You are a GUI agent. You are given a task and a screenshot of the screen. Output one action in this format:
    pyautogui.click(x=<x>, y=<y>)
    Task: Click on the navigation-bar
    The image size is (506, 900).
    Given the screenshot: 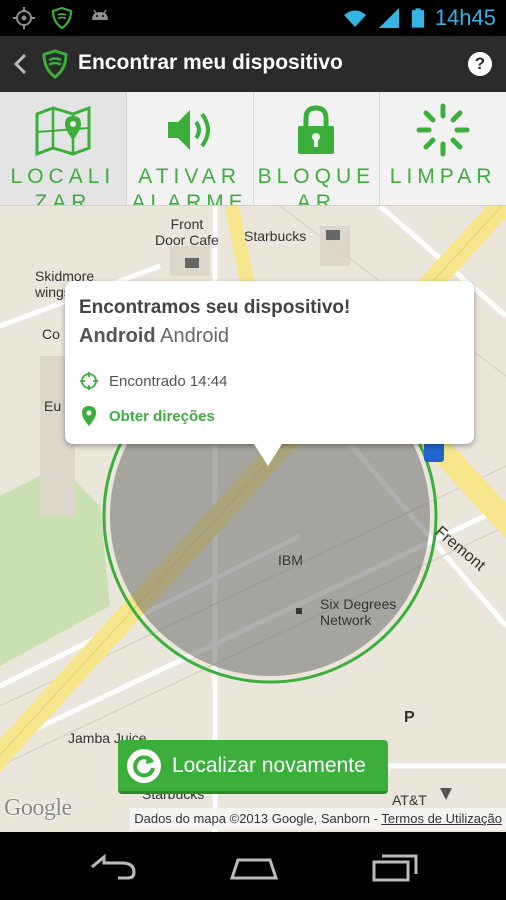 What is the action you would take?
    pyautogui.click(x=253, y=866)
    